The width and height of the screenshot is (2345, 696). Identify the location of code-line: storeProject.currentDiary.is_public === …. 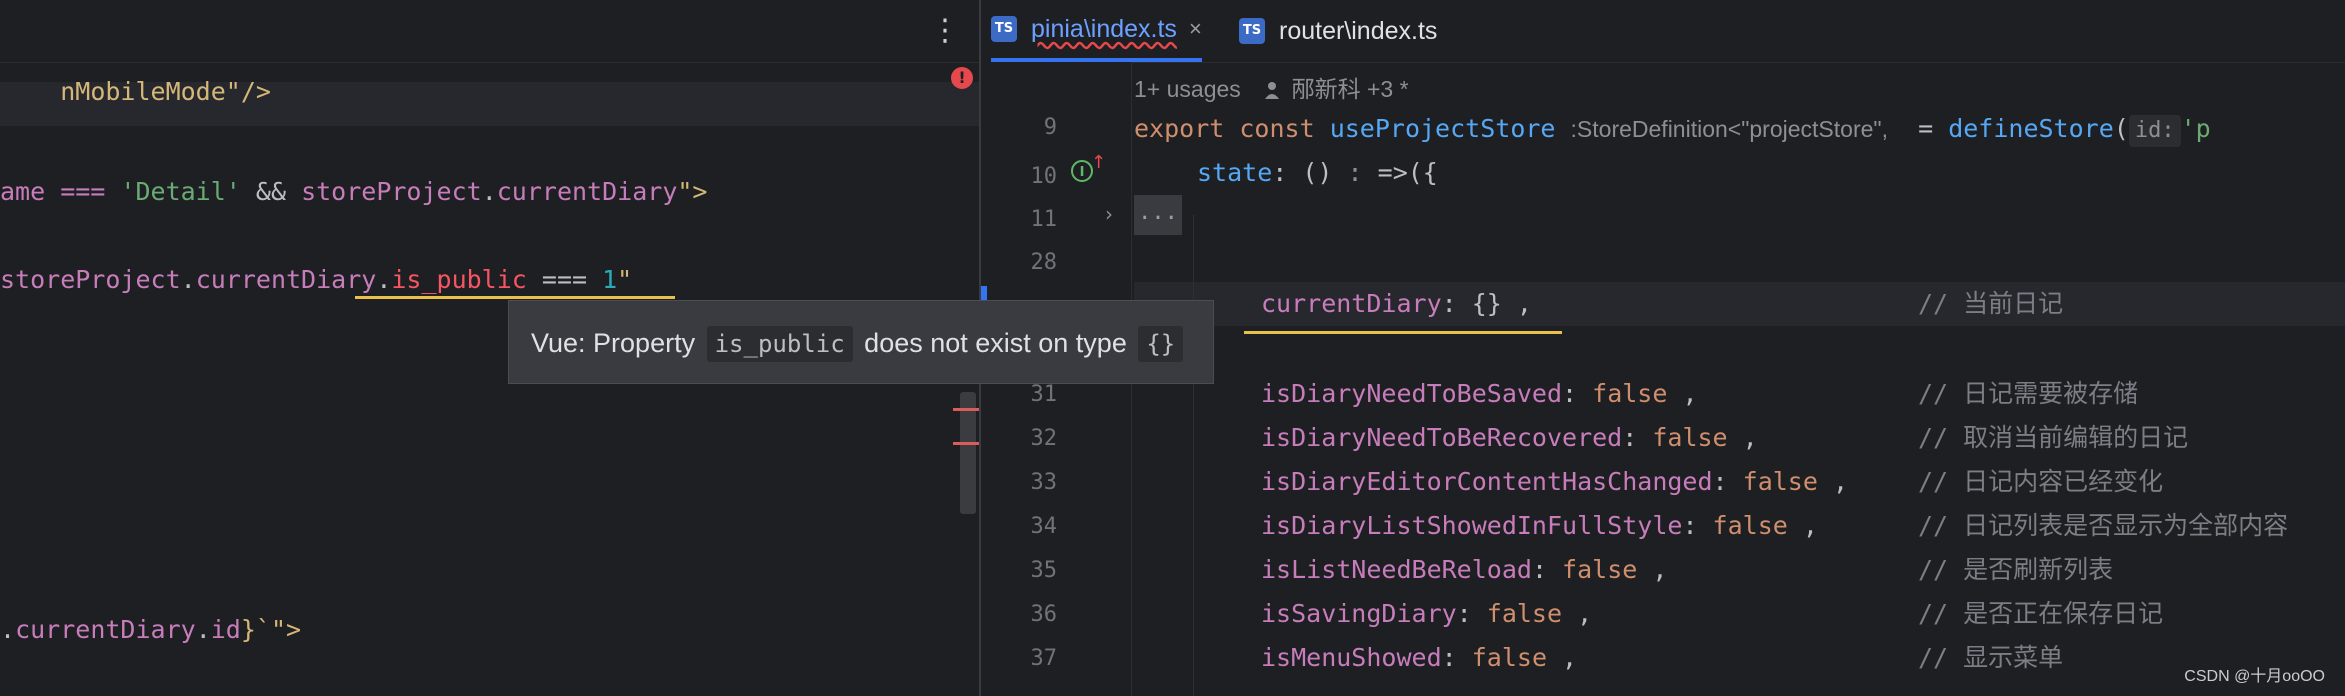
(316, 280).